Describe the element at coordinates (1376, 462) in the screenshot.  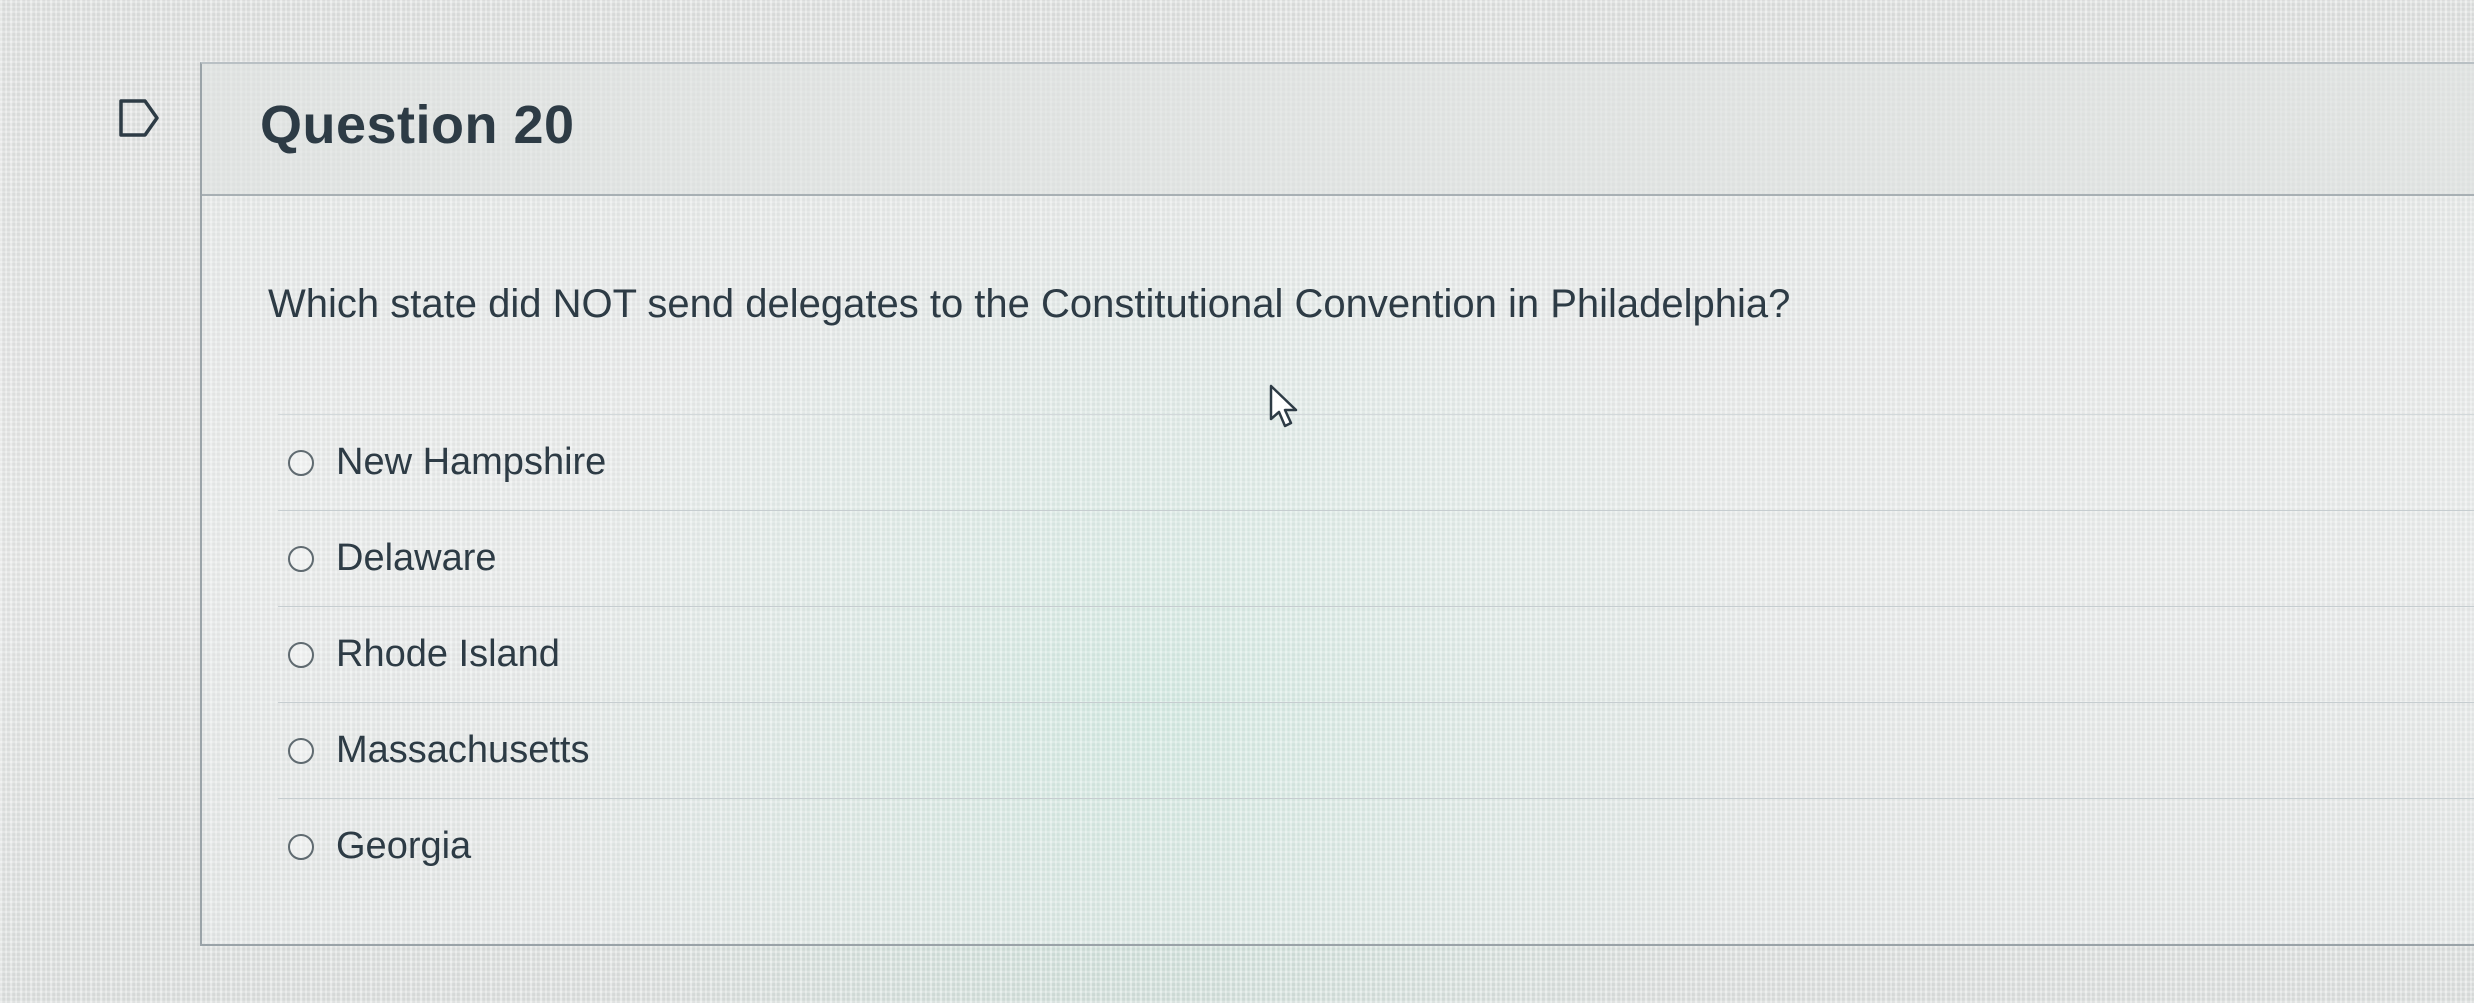
I see `answer-option: New Hampshire` at that location.